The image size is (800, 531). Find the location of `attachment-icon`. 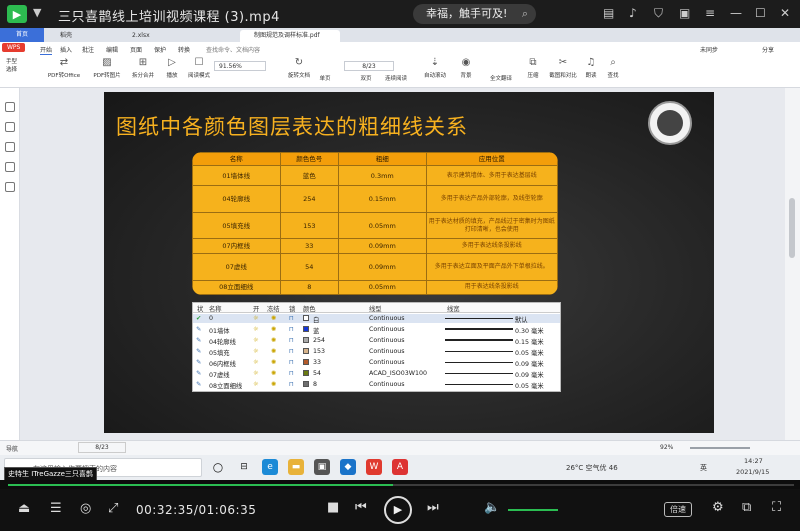

attachment-icon is located at coordinates (10, 167).